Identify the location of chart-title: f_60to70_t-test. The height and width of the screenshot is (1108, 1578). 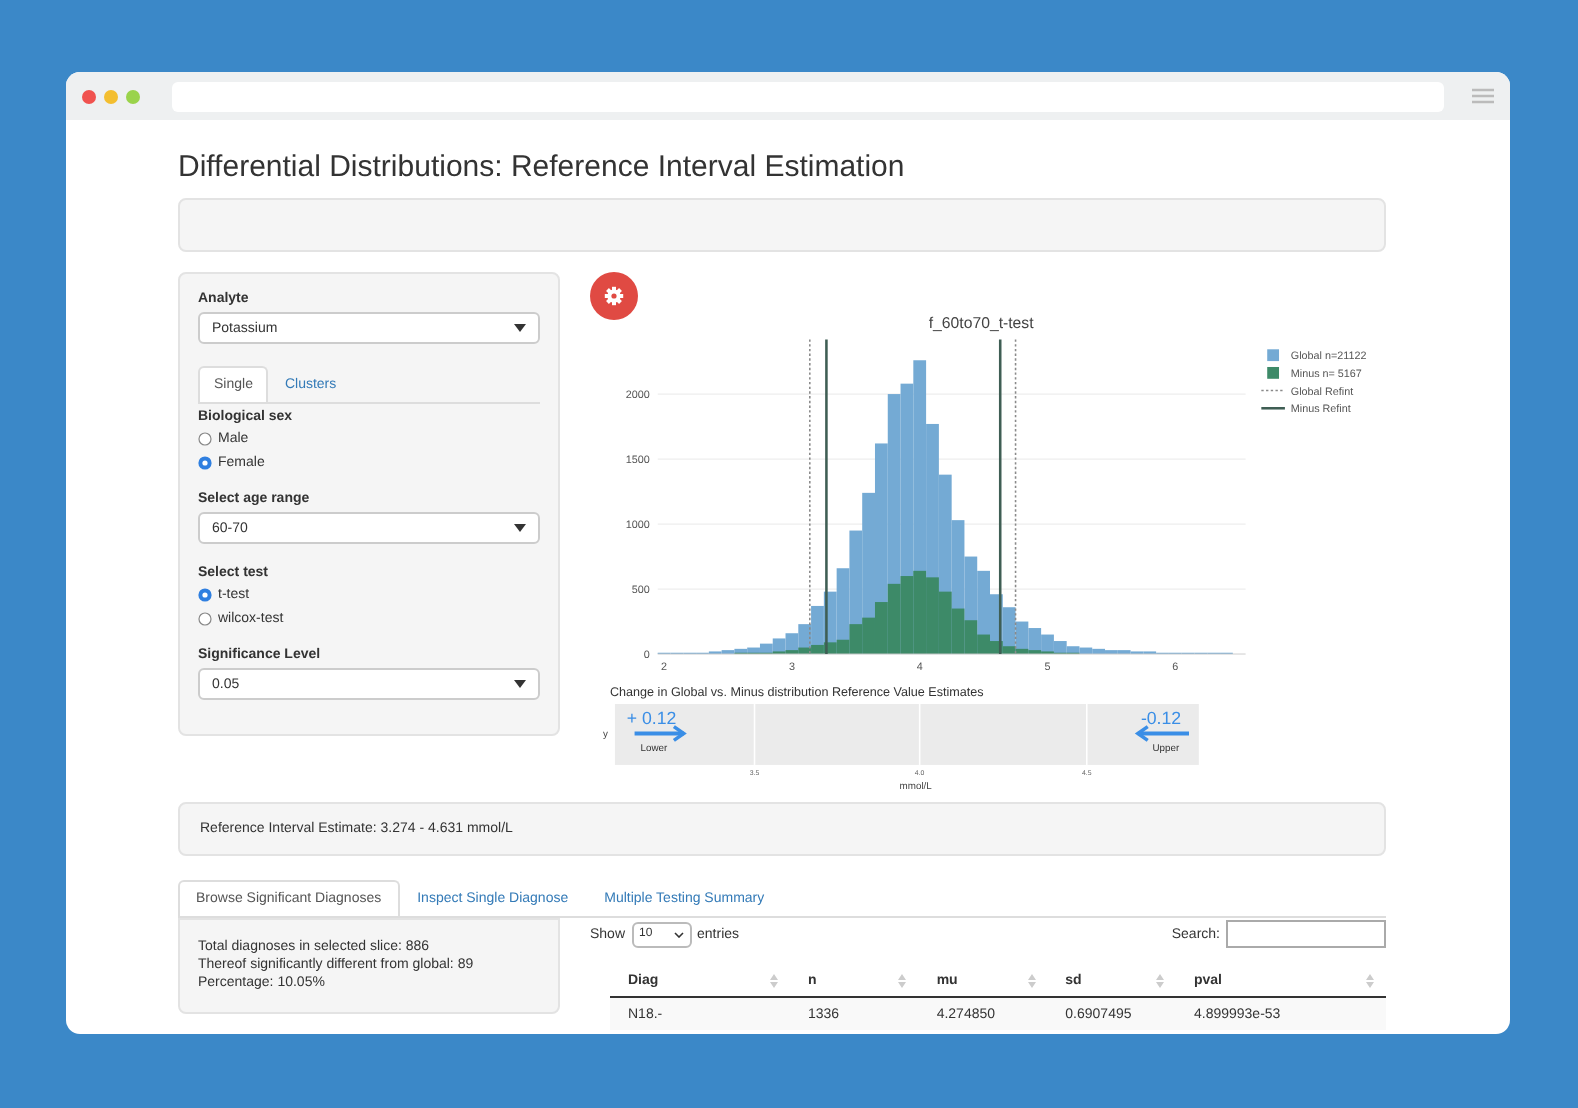
(981, 322).